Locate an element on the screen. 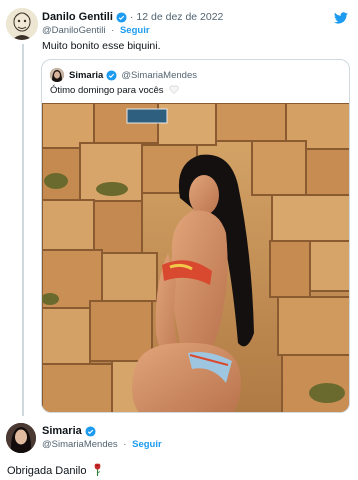 The height and width of the screenshot is (480, 358). reply-author-name-row: Simaria is located at coordinates (69, 431).